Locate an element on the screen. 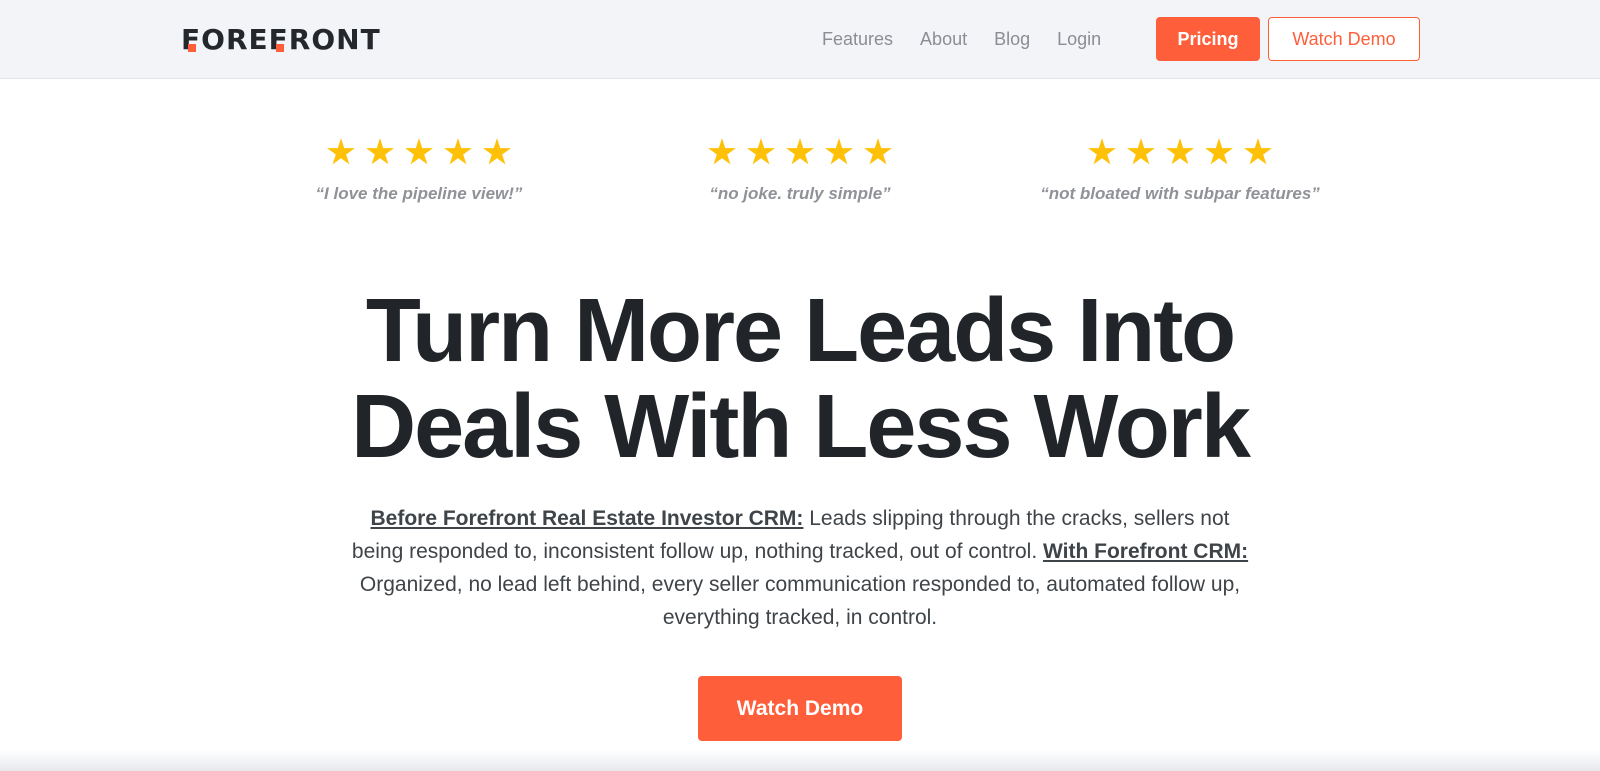  headline-line-2: Deals With Less Work is located at coordinates (801, 427).